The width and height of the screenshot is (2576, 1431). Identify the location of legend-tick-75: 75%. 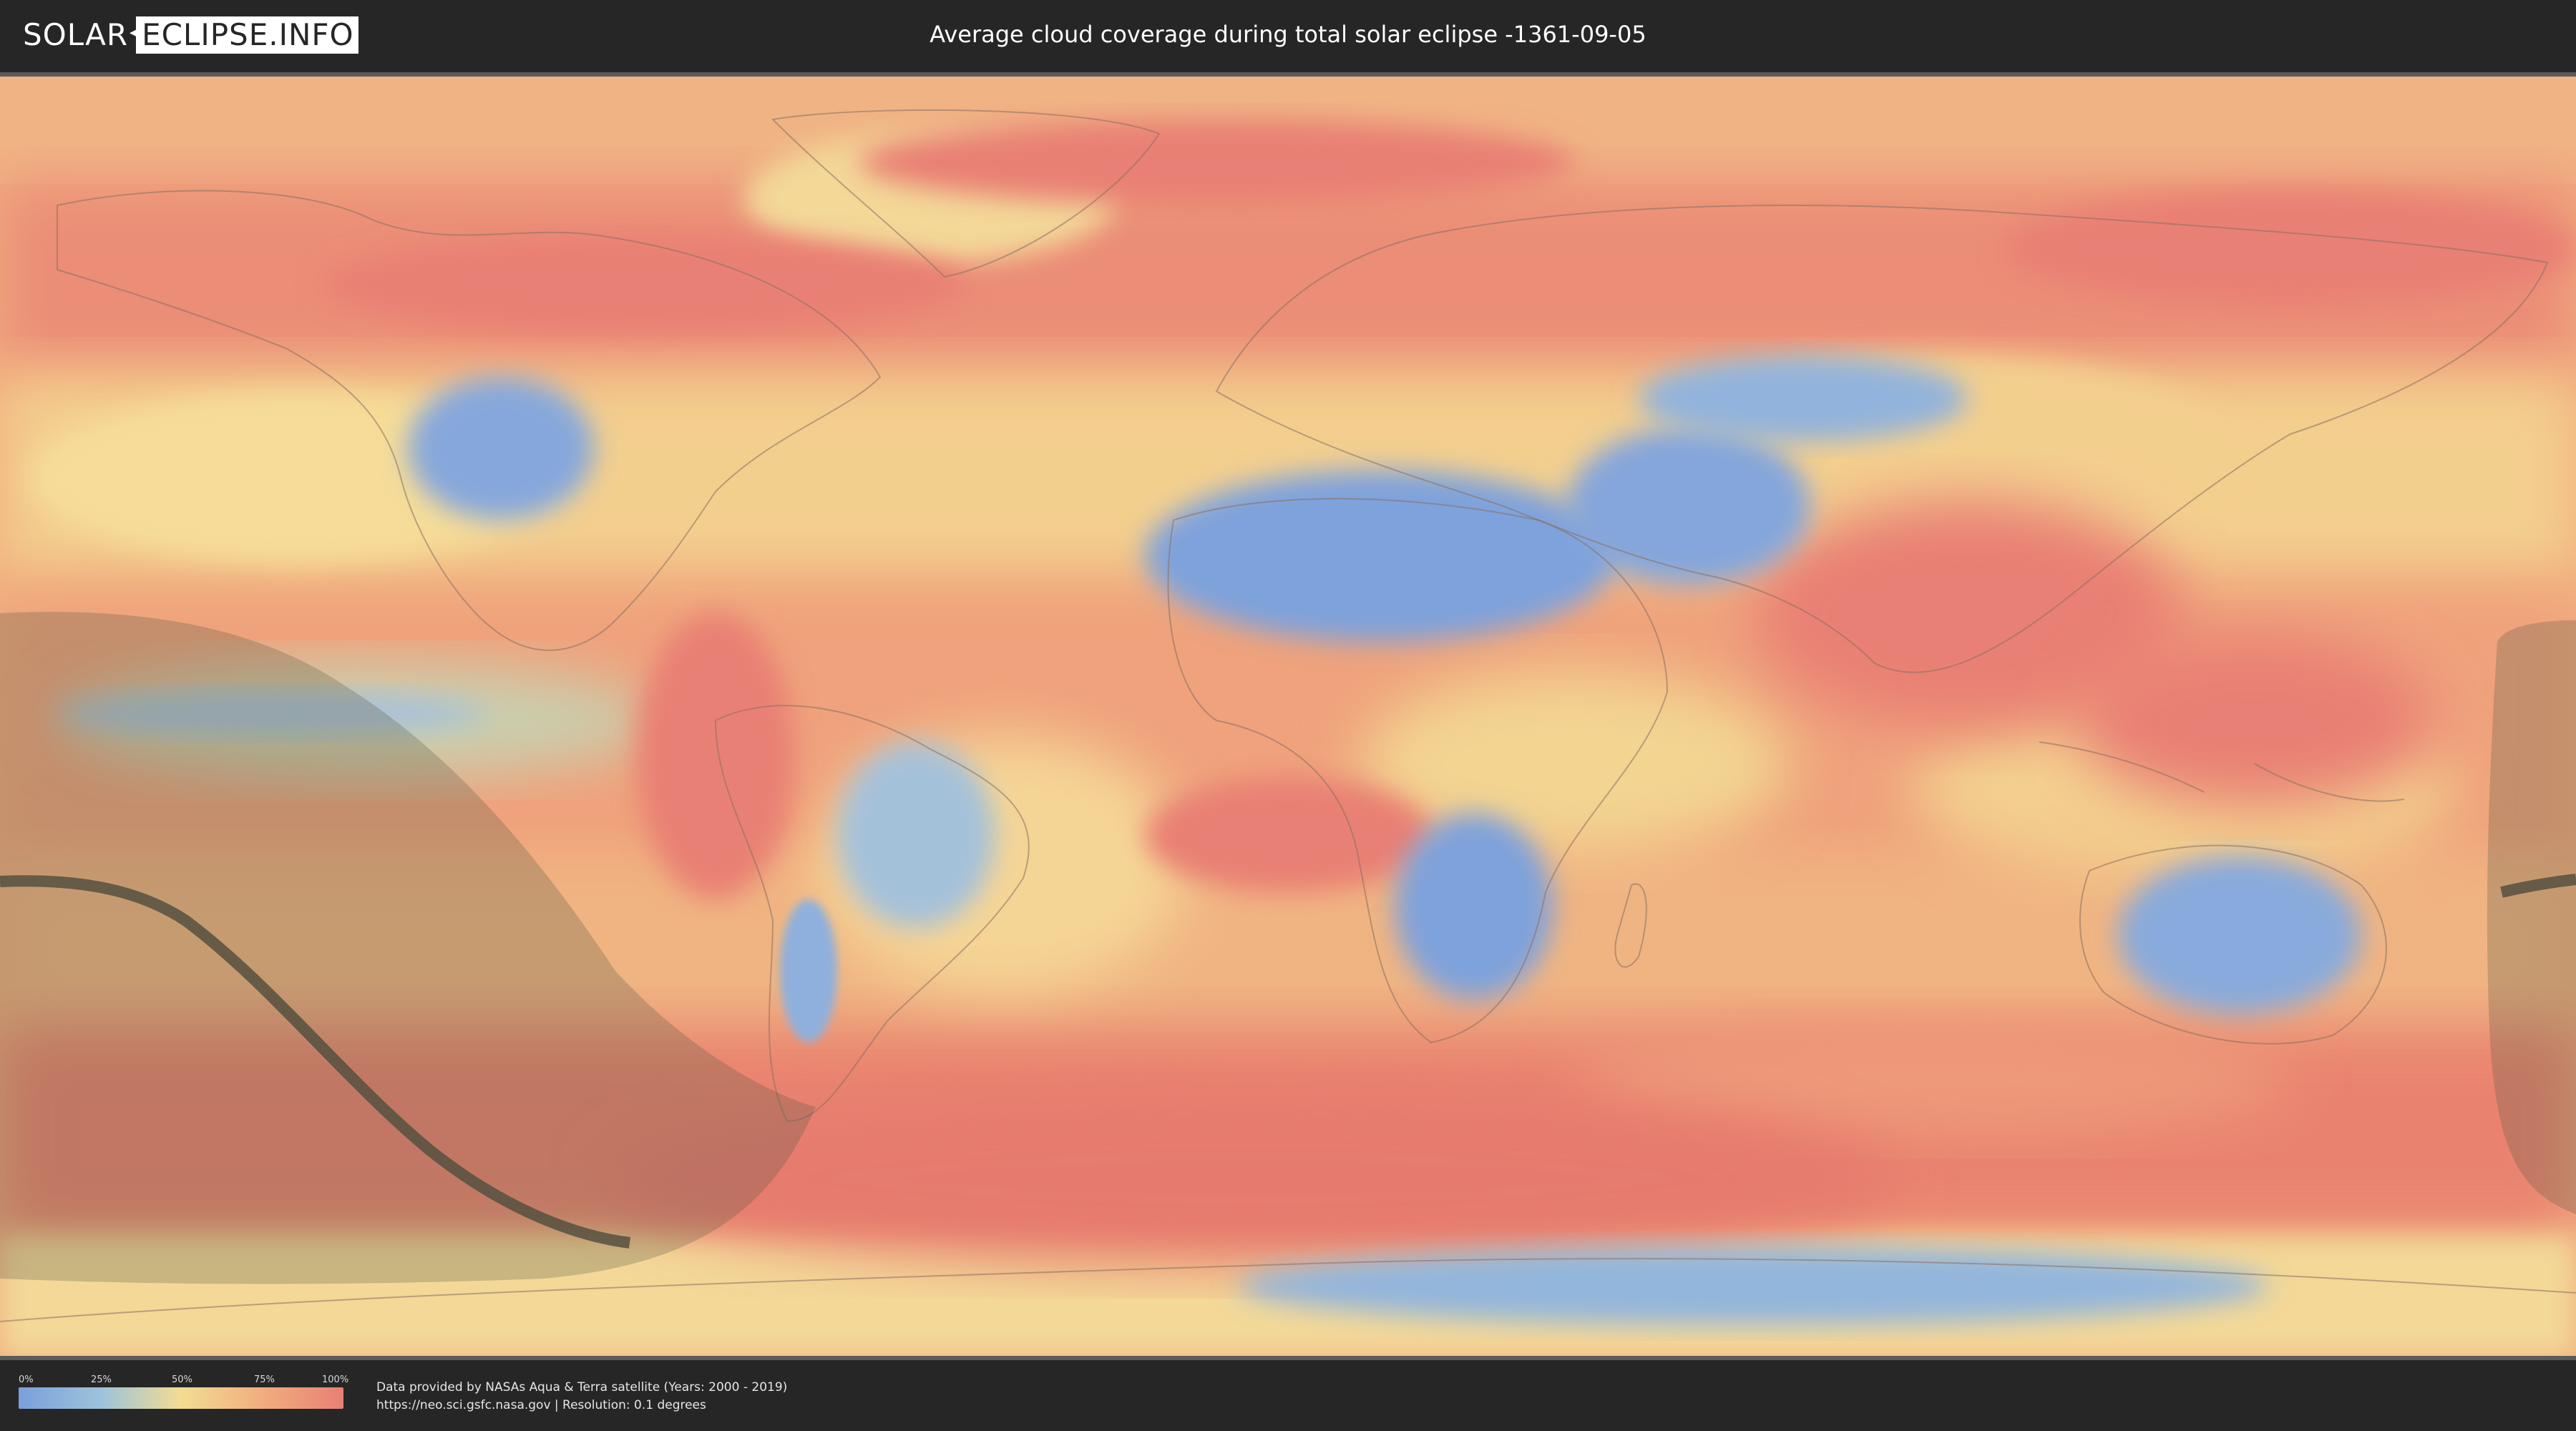
(264, 1379).